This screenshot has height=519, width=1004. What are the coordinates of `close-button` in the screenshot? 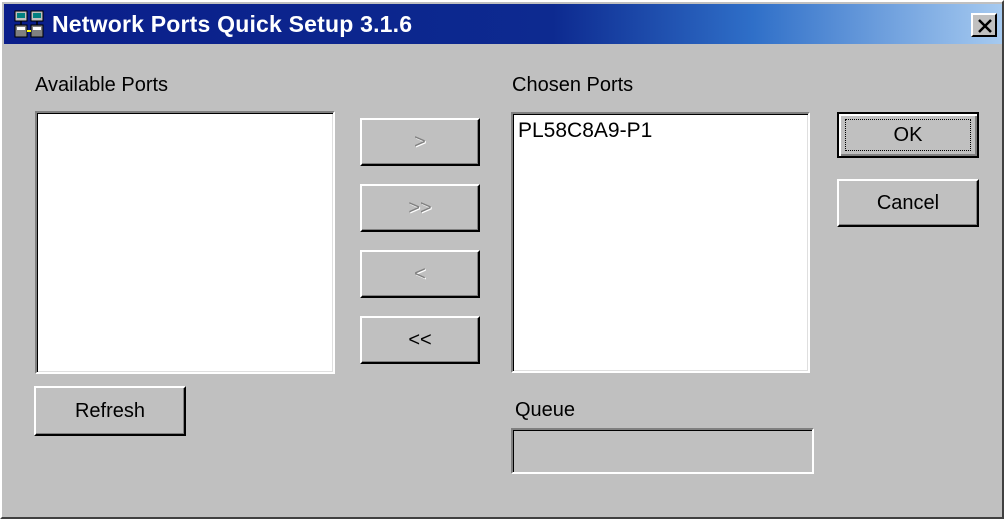 It's located at (984, 25).